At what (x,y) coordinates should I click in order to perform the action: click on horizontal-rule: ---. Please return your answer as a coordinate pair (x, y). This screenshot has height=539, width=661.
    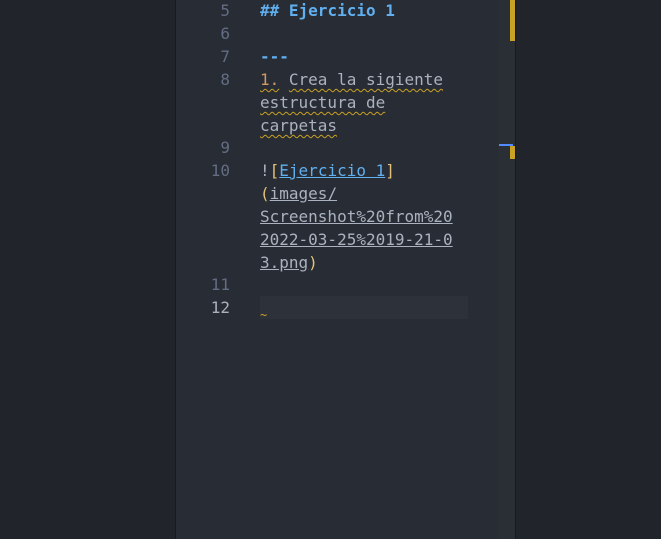
    Looking at the image, I should click on (274, 56).